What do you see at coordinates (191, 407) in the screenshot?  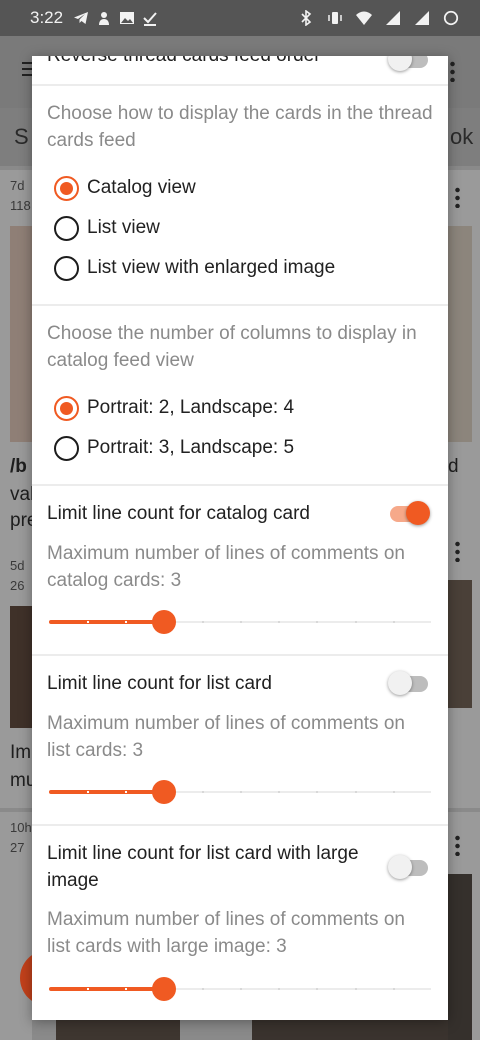 I see `radio-label: Portrait: 2, Landscape: 4` at bounding box center [191, 407].